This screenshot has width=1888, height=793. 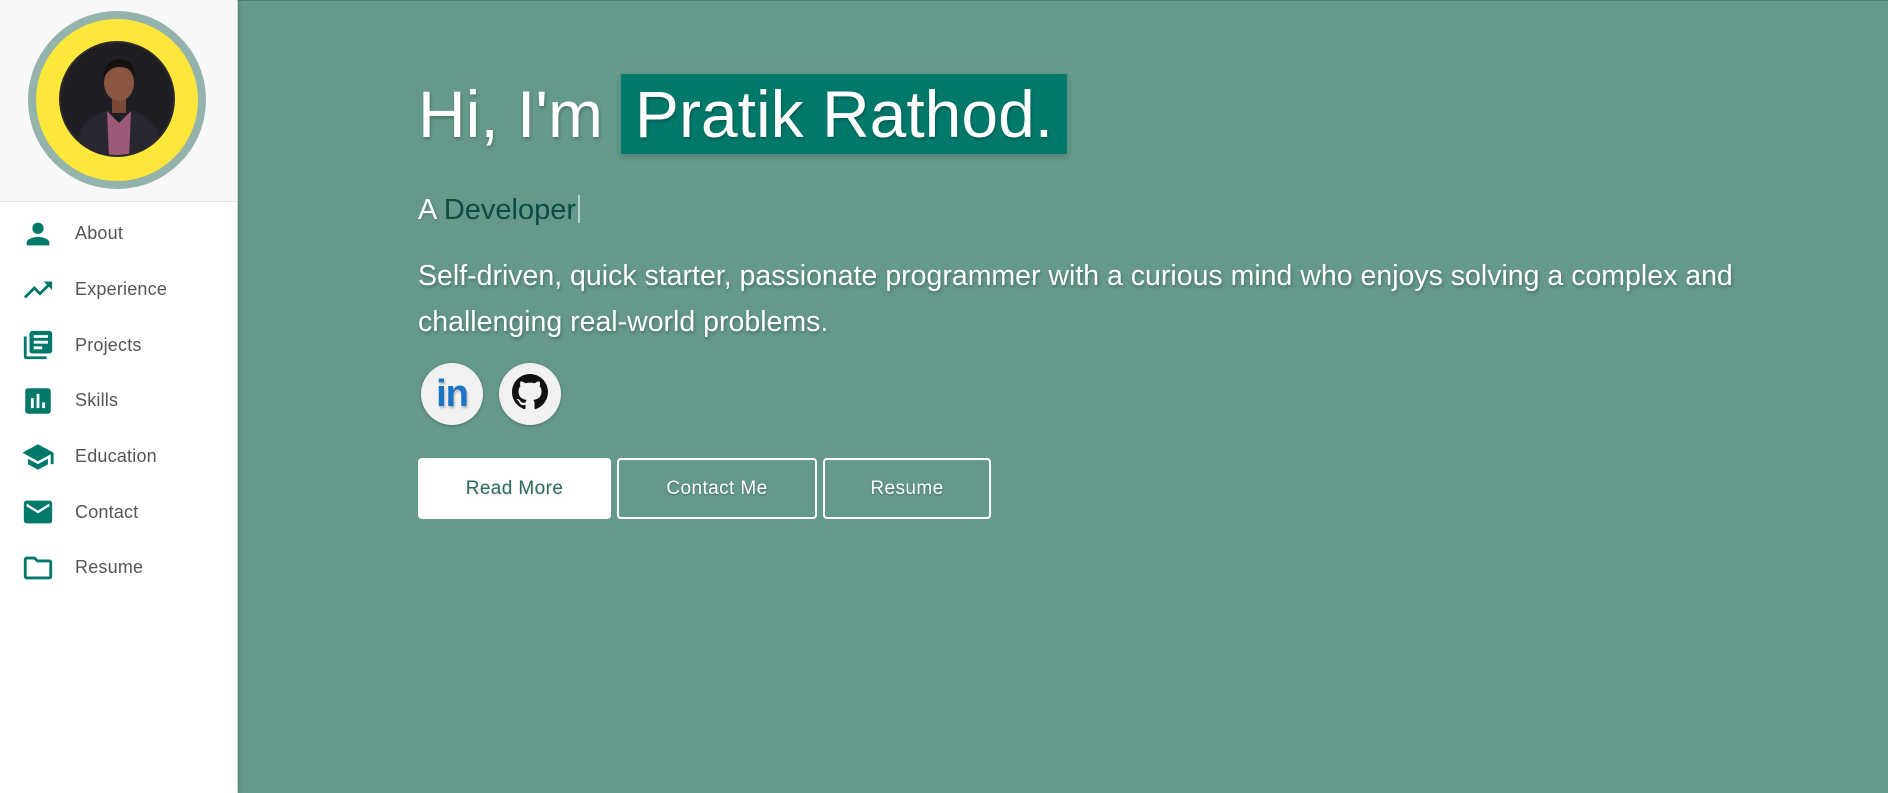 I want to click on profile-photo, so click(x=117, y=99).